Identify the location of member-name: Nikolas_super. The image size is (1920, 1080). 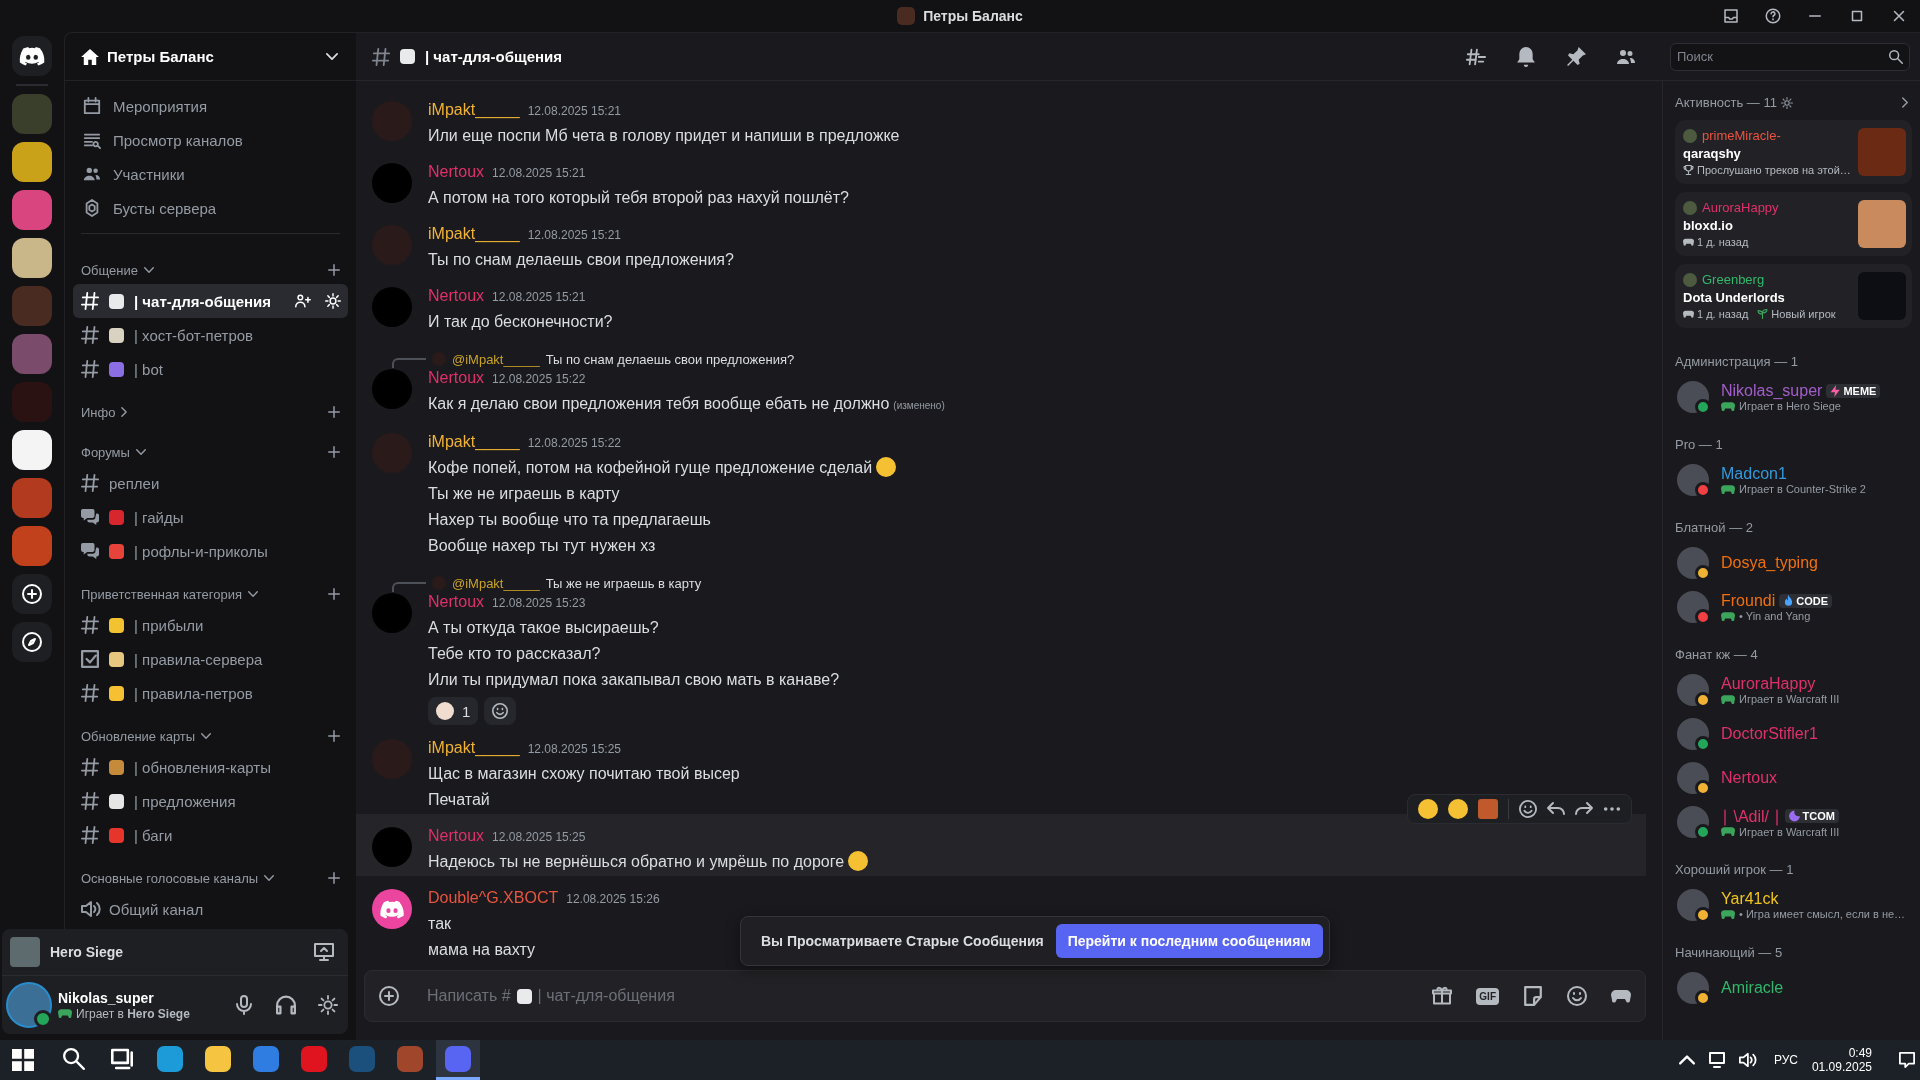
(1772, 391).